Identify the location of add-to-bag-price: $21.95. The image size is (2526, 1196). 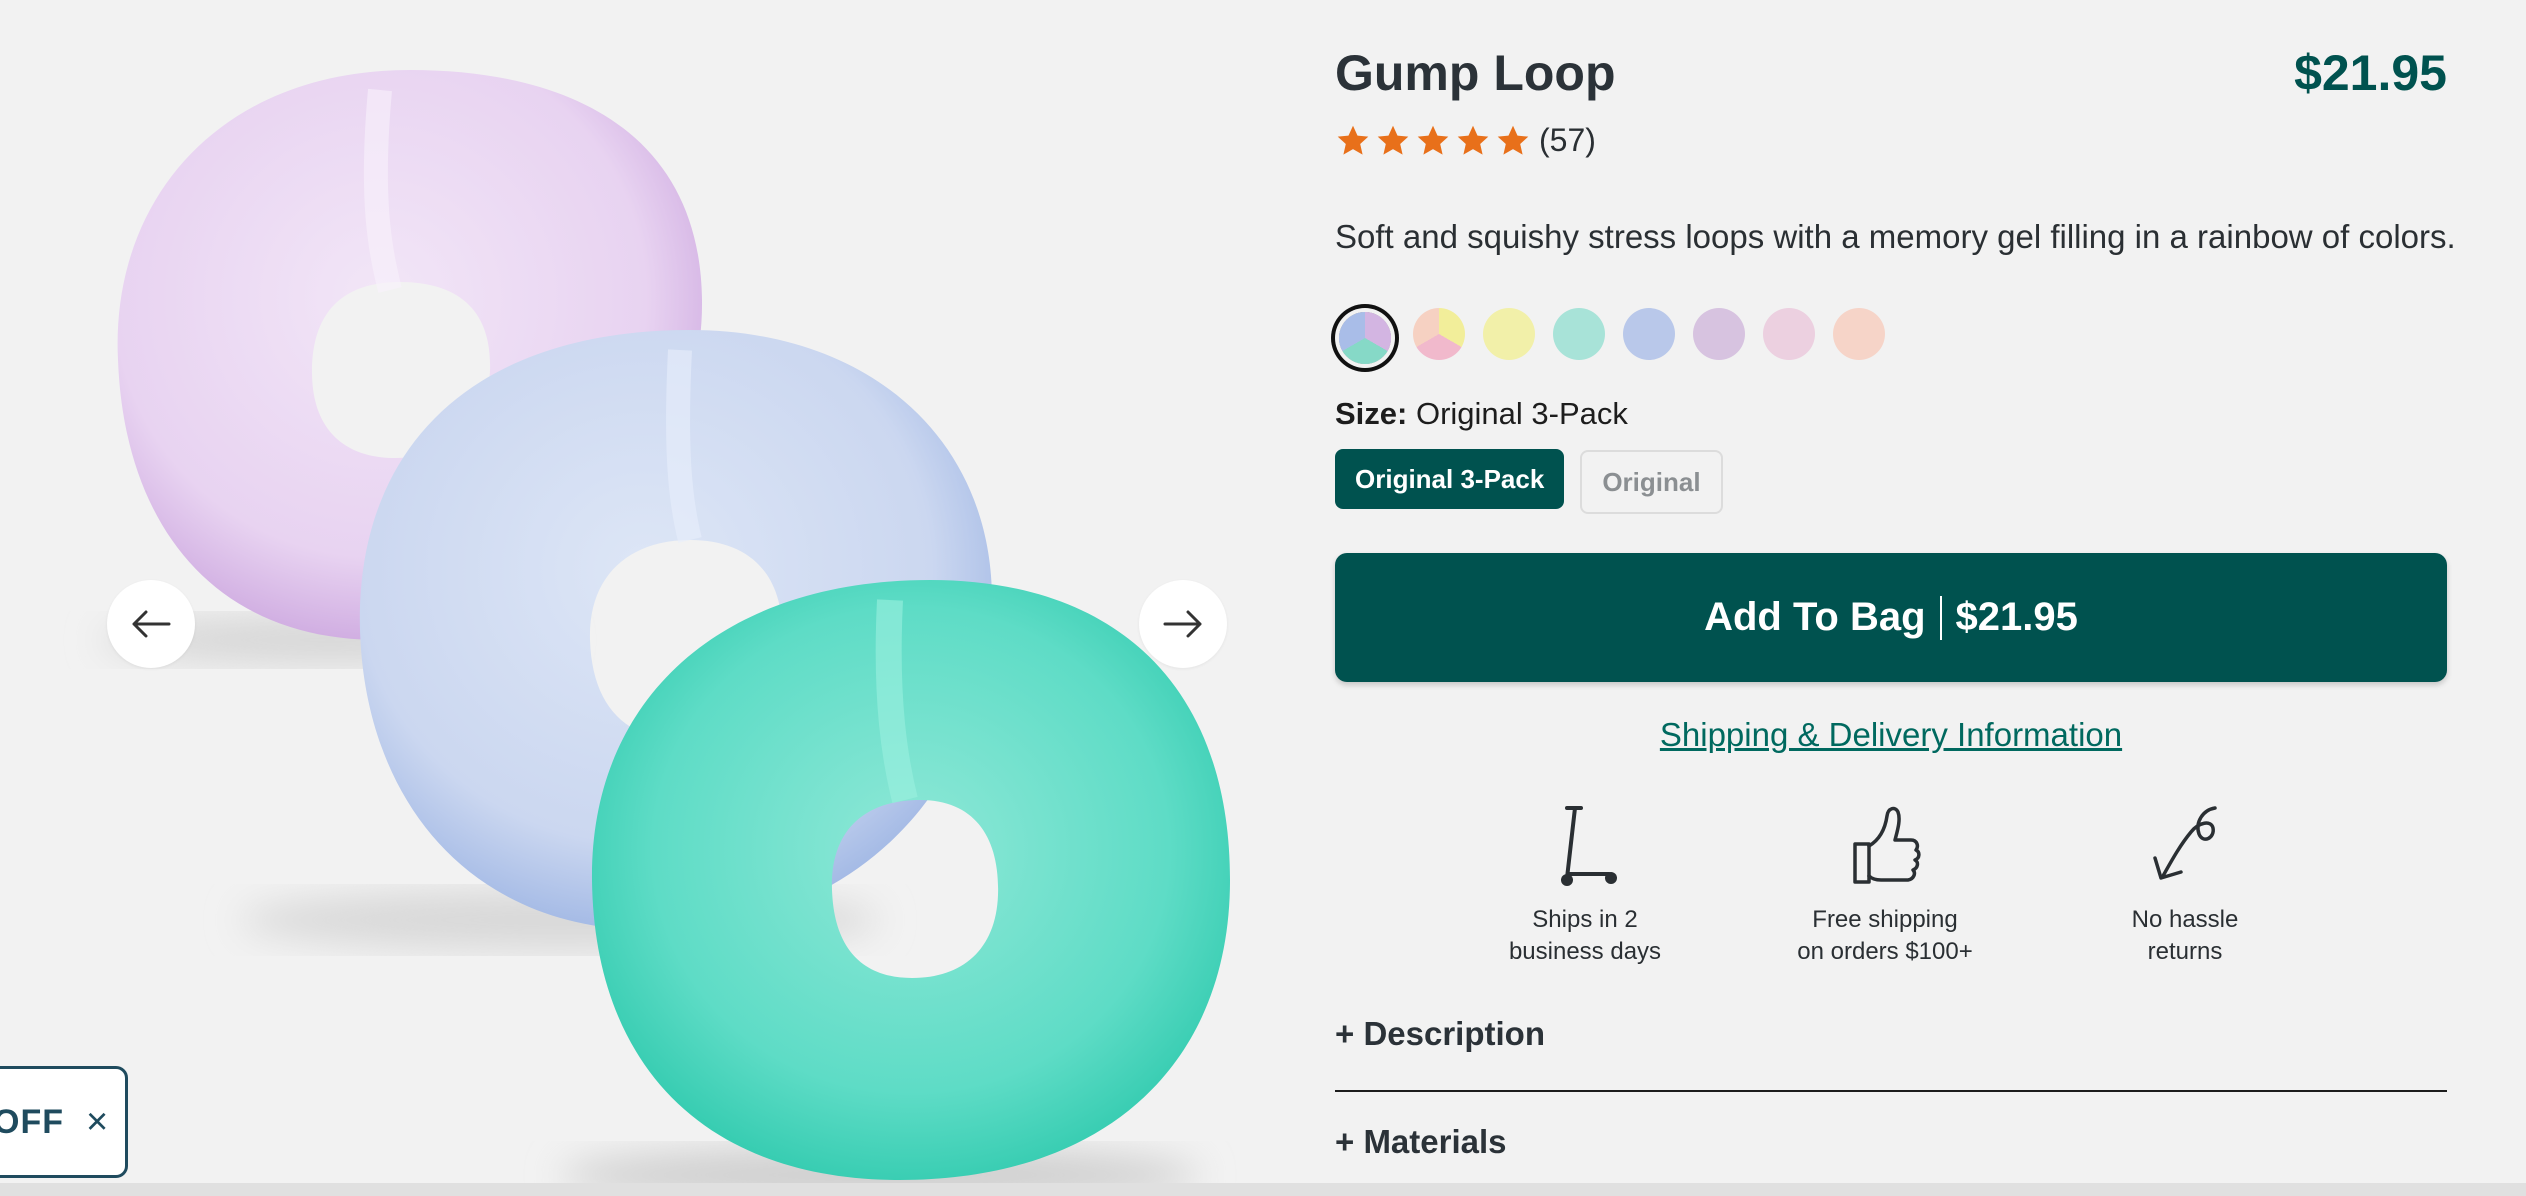
(2016, 617).